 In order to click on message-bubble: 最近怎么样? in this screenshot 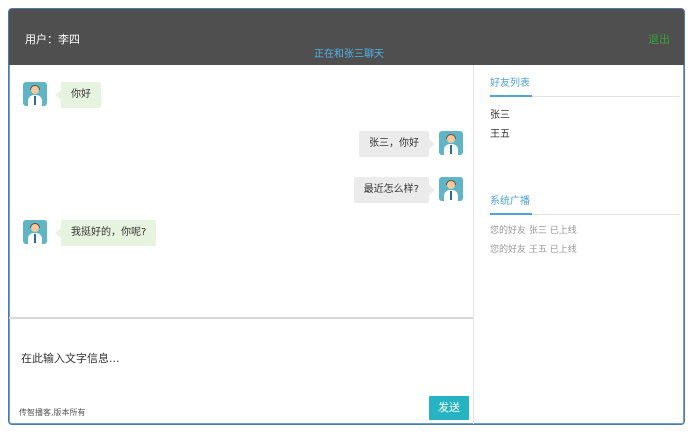, I will do `click(394, 190)`.